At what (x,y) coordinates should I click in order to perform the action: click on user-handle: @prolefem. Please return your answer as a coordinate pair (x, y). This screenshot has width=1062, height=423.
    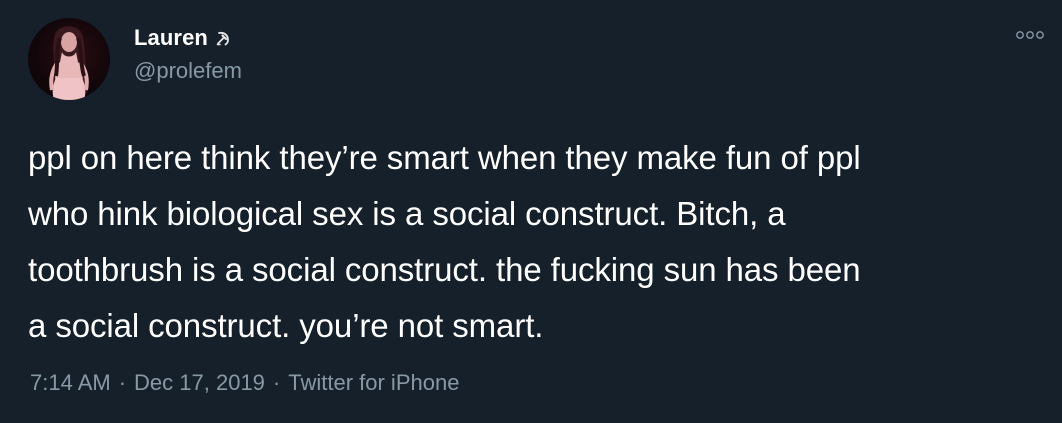
    Looking at the image, I should click on (188, 71).